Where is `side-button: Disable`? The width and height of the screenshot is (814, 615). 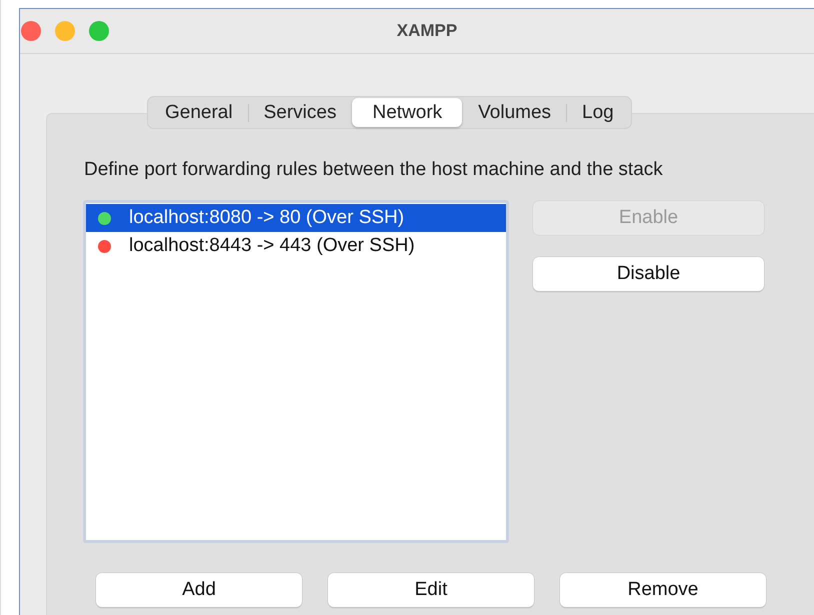 side-button: Disable is located at coordinates (648, 274).